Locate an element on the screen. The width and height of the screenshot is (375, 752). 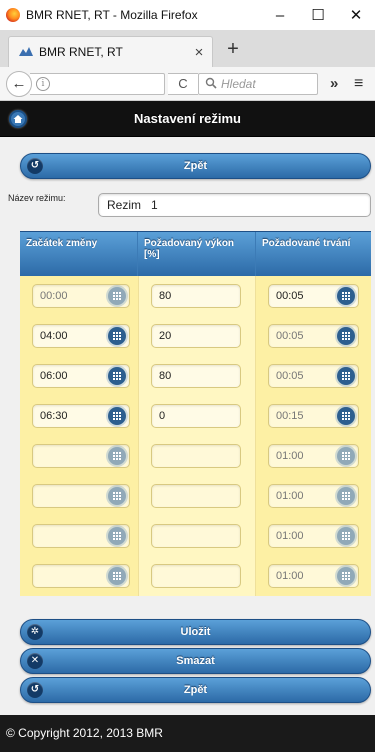
power-field: 0 is located at coordinates (196, 416).